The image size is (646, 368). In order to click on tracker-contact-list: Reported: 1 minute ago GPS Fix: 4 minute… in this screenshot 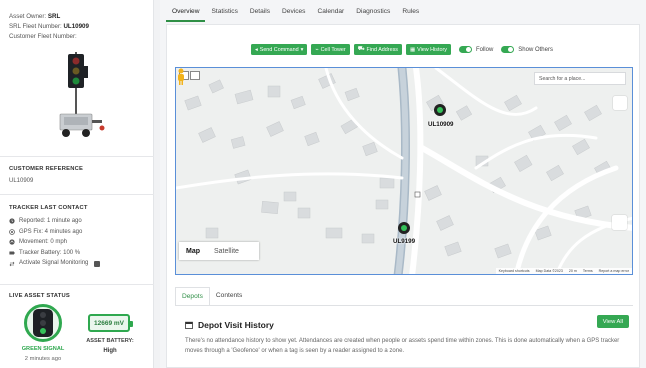, I will do `click(55, 242)`.